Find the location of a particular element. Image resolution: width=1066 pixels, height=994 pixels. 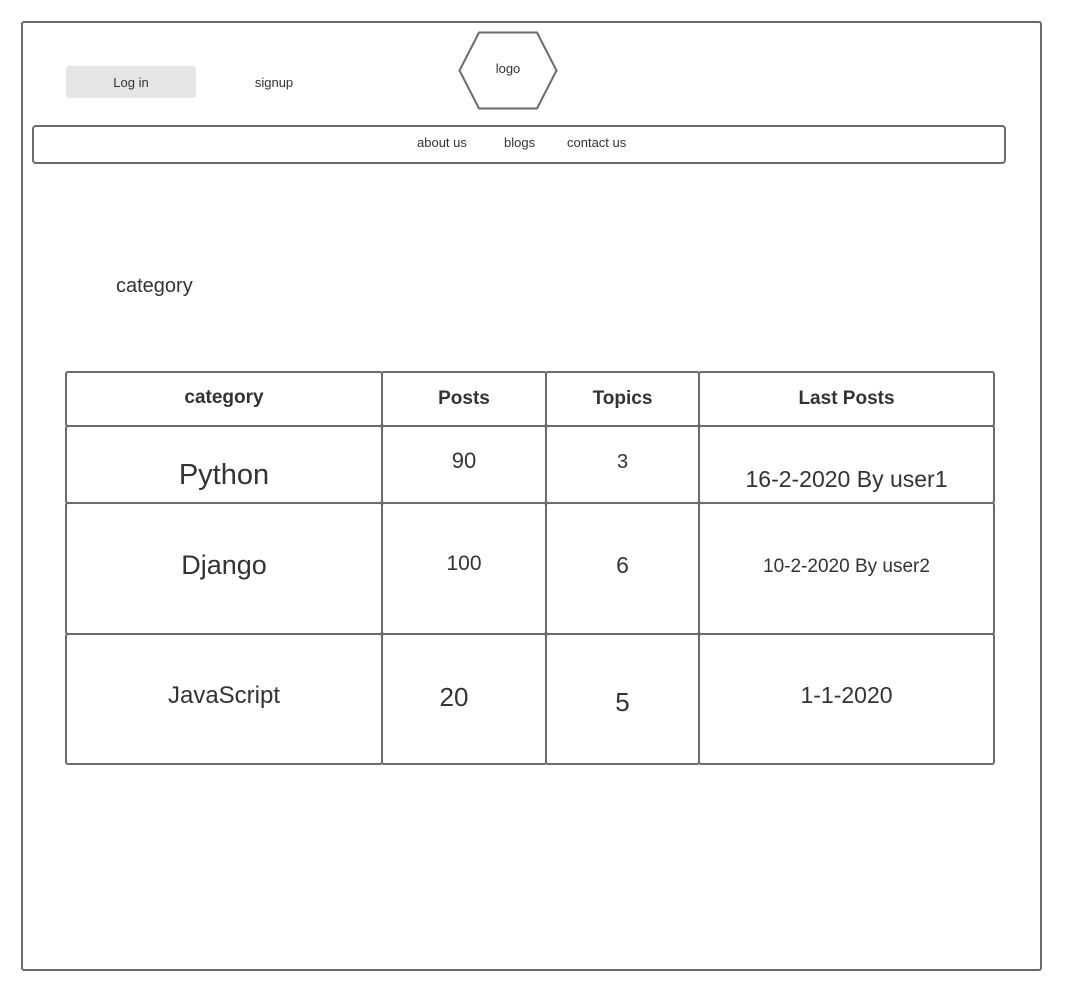

posts-count: 20 is located at coordinates (454, 697).